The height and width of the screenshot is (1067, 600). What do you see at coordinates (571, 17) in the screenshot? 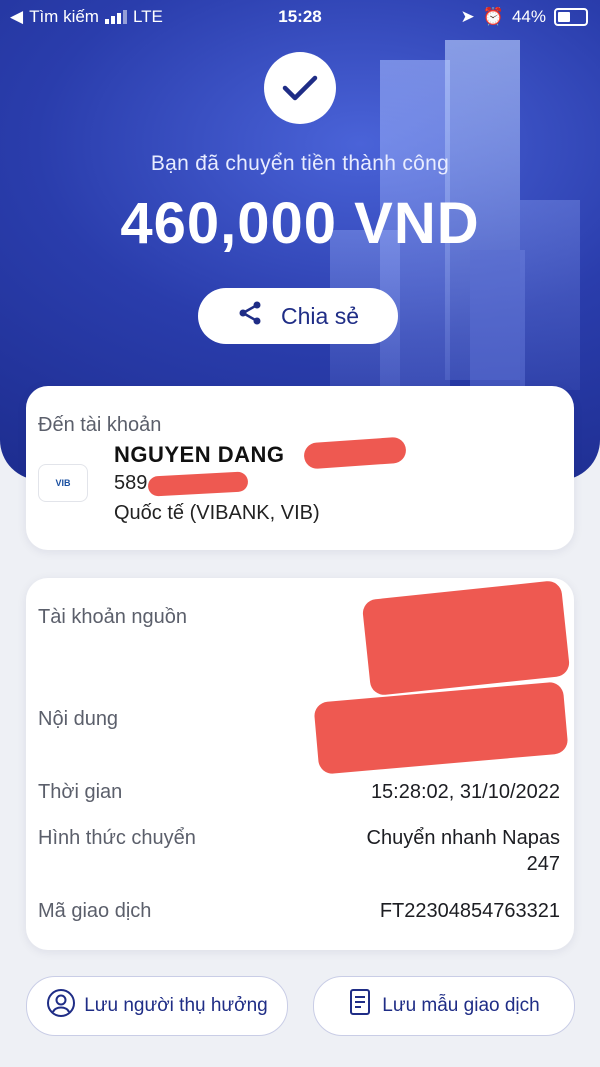
I see `battery-icon` at bounding box center [571, 17].